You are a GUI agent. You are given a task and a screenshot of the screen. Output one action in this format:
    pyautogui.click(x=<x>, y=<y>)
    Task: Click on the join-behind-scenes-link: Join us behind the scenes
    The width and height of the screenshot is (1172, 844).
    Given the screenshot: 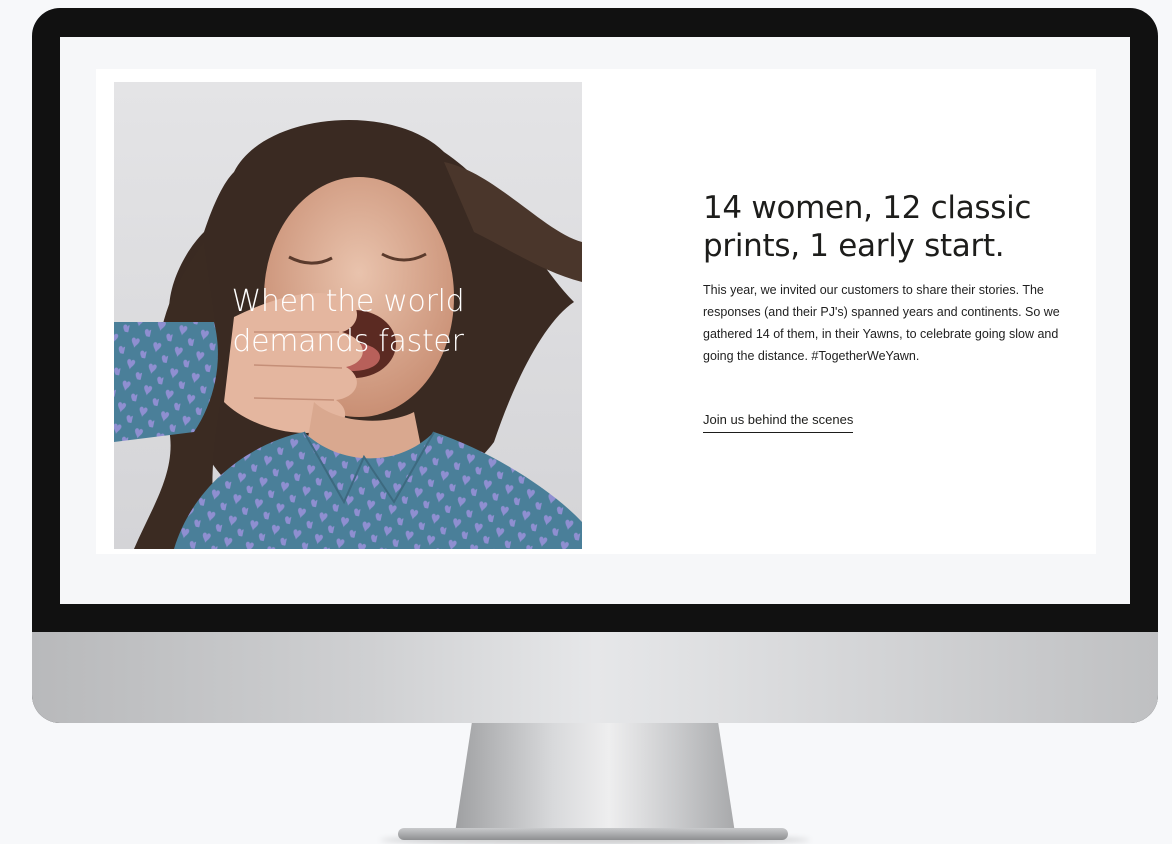 What is the action you would take?
    pyautogui.click(x=778, y=422)
    